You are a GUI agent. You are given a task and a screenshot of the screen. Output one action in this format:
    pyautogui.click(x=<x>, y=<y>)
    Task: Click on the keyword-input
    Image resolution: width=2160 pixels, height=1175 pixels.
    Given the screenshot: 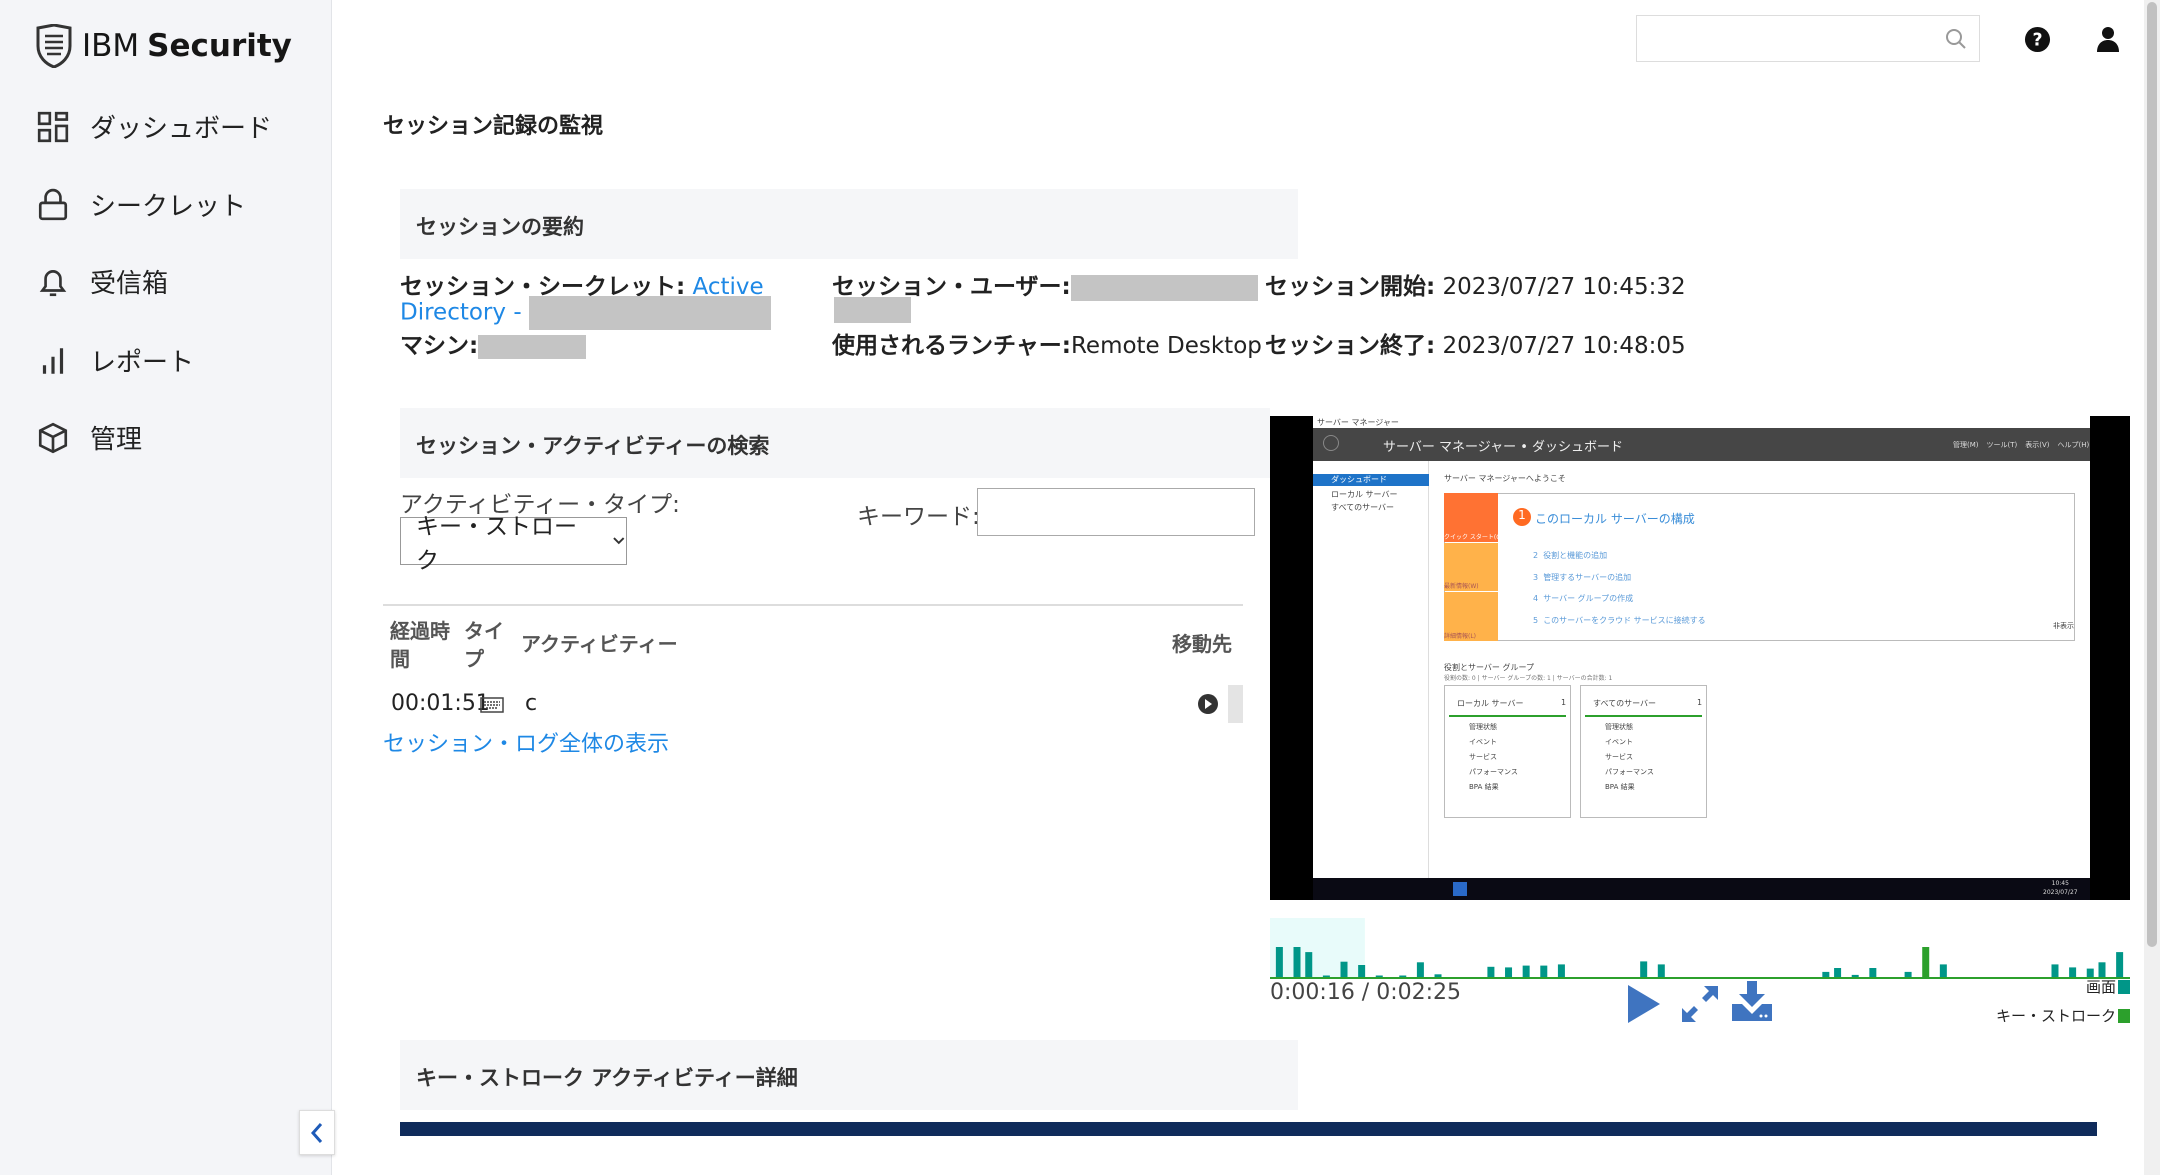 What is the action you would take?
    pyautogui.click(x=1116, y=512)
    